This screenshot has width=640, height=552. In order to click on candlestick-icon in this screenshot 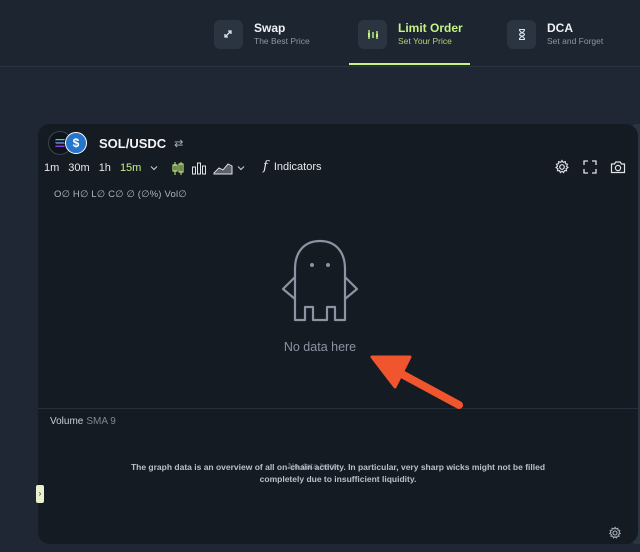, I will do `click(178, 168)`.